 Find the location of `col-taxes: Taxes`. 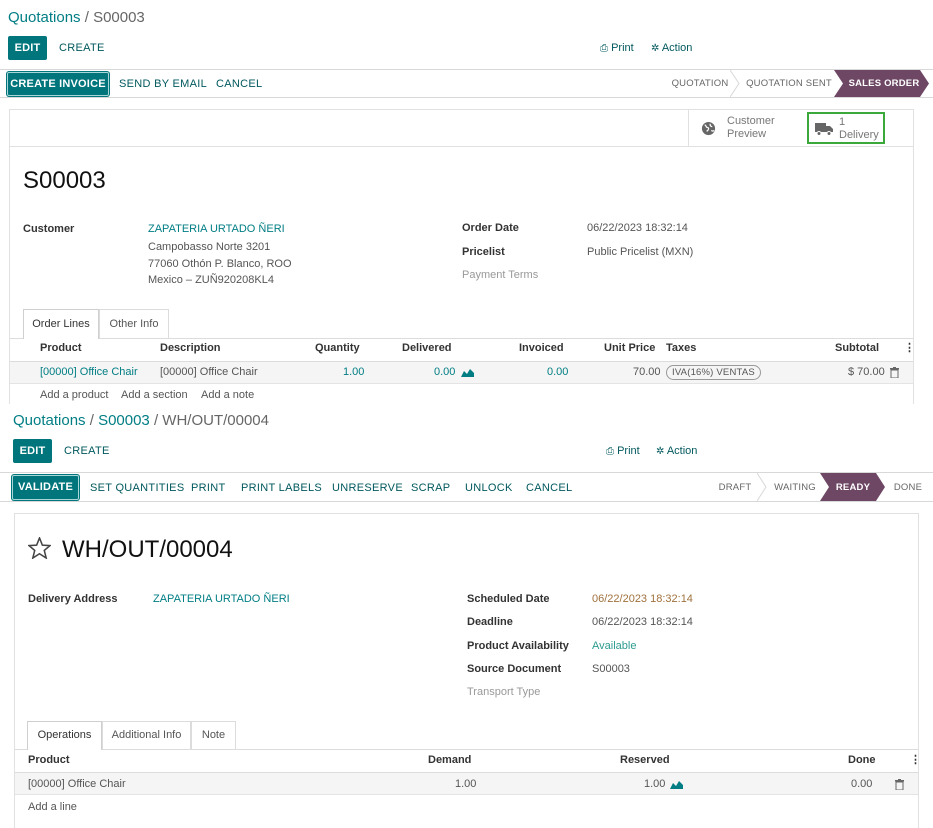

col-taxes: Taxes is located at coordinates (681, 348).